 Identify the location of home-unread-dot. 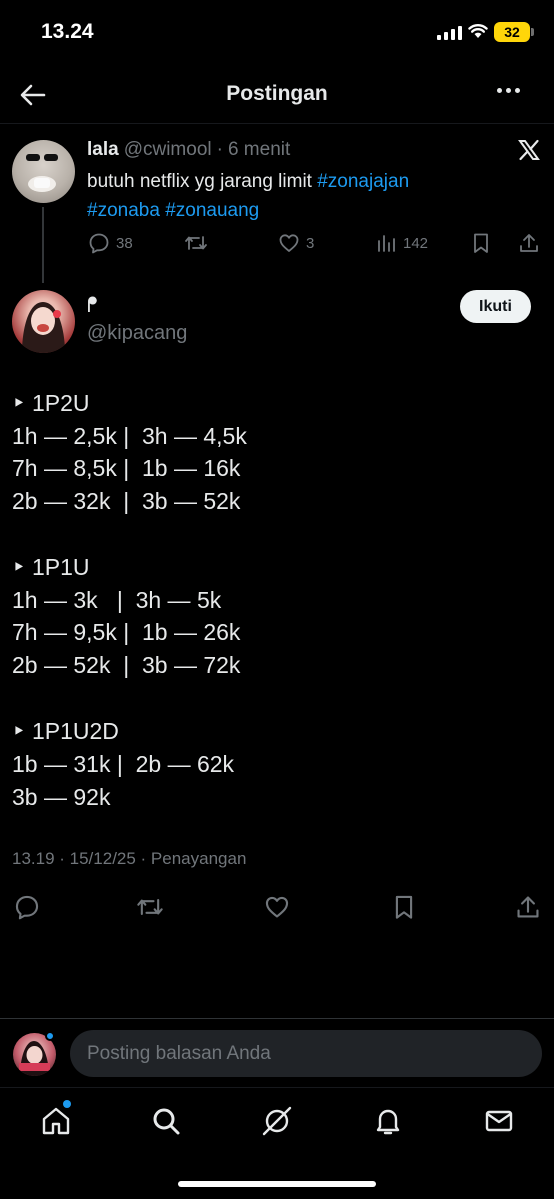
(67, 1104).